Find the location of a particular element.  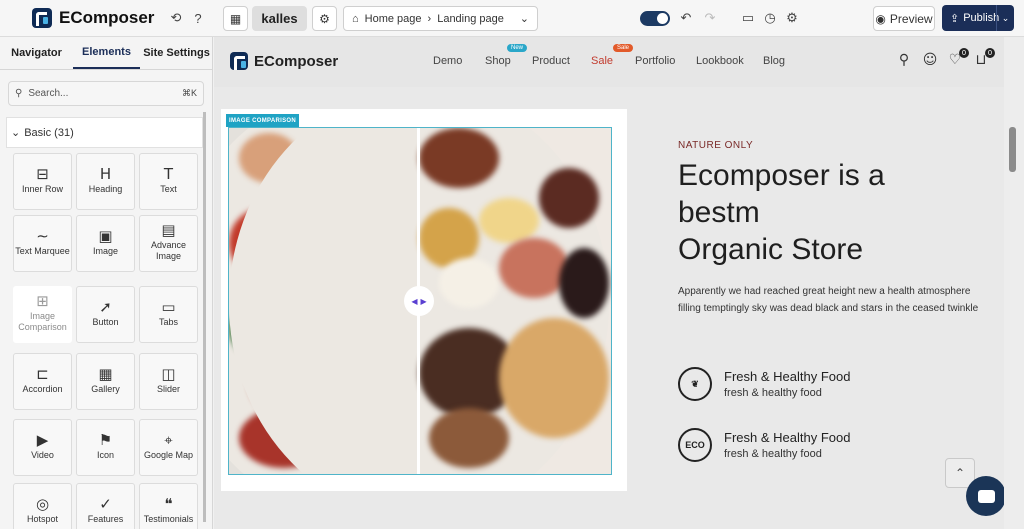

publish-dropdown-icon: ⌄ is located at coordinates (1005, 18).